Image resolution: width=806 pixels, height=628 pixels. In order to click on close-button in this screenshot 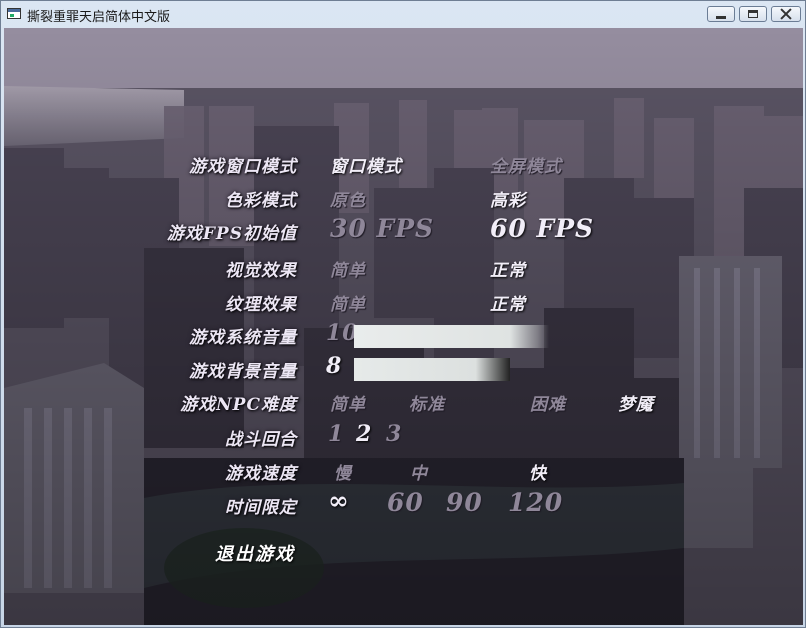, I will do `click(786, 14)`.